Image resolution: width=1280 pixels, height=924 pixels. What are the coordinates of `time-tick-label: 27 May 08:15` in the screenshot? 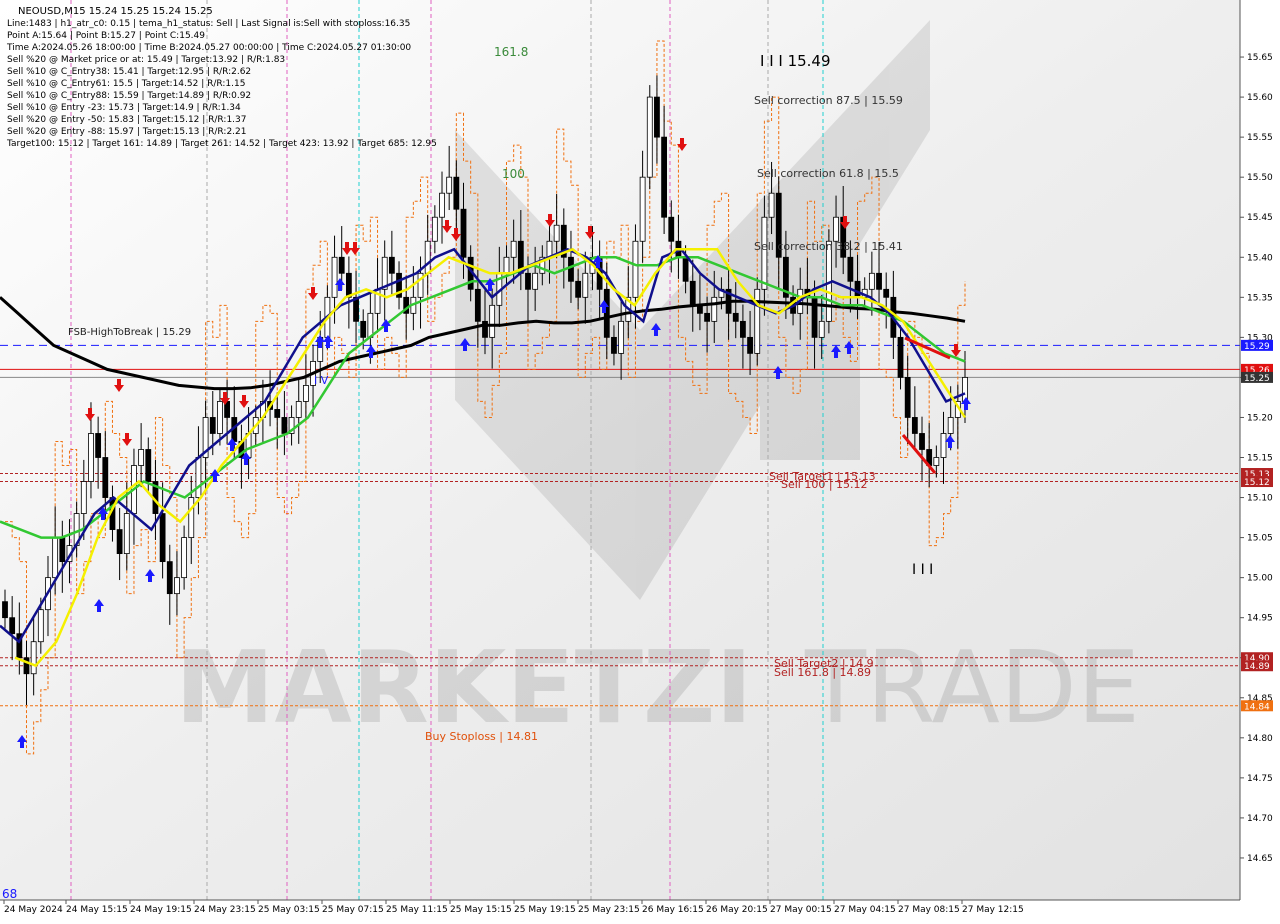 It's located at (929, 910).